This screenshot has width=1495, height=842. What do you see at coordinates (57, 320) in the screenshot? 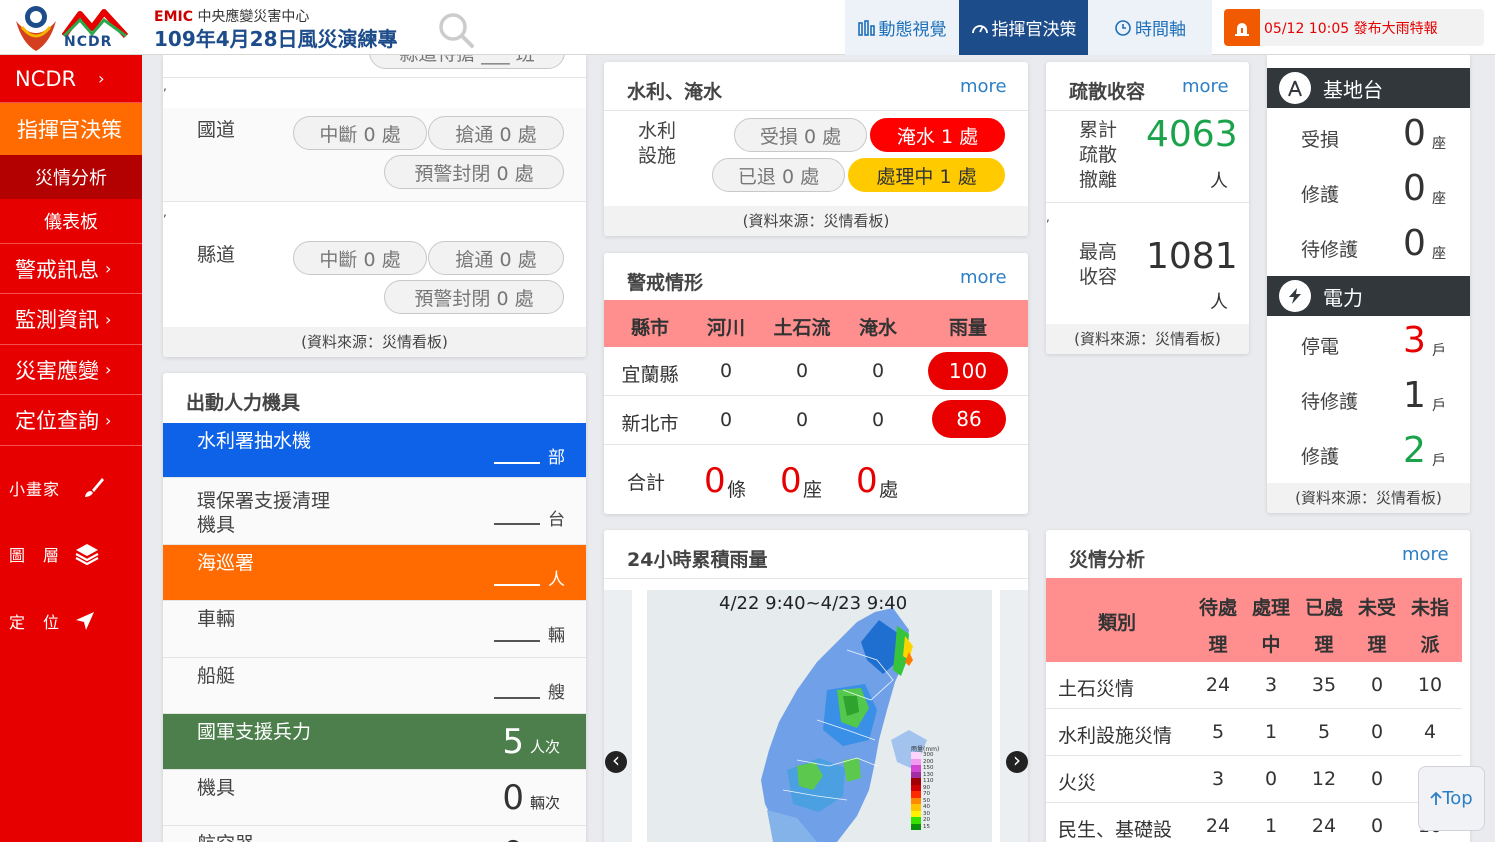
I see `sidebar-item-label: 監測資訊` at bounding box center [57, 320].